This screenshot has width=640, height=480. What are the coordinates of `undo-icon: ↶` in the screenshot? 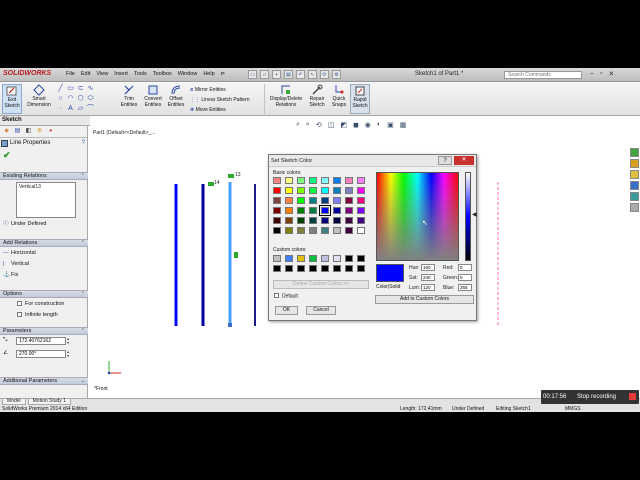 It's located at (300, 74).